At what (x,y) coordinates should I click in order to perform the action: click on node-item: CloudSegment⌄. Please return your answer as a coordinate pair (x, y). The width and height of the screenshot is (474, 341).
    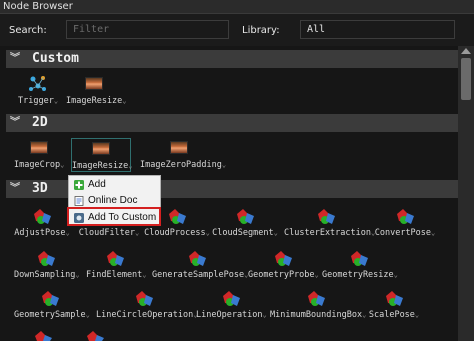
    Looking at the image, I should click on (245, 223).